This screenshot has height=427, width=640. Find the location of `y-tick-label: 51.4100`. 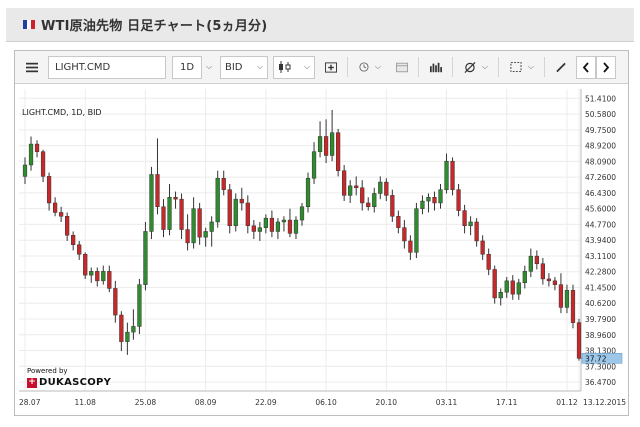

y-tick-label: 51.4100 is located at coordinates (600, 98).